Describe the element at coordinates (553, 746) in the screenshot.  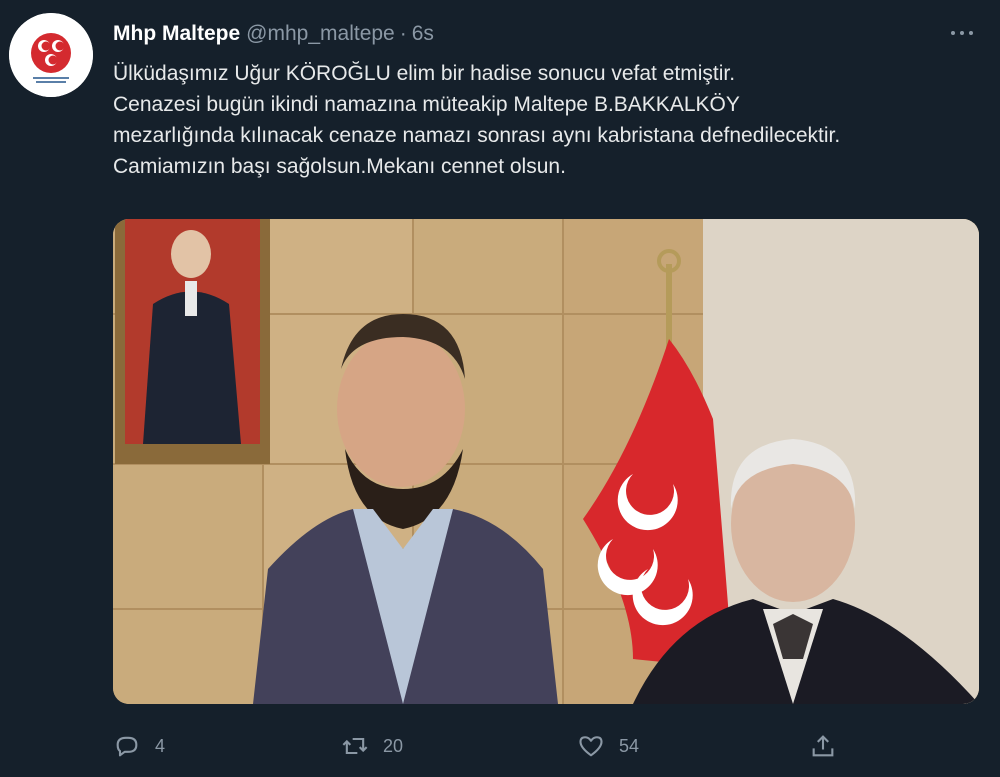
I see `tweet-actions: 4 20 54` at that location.